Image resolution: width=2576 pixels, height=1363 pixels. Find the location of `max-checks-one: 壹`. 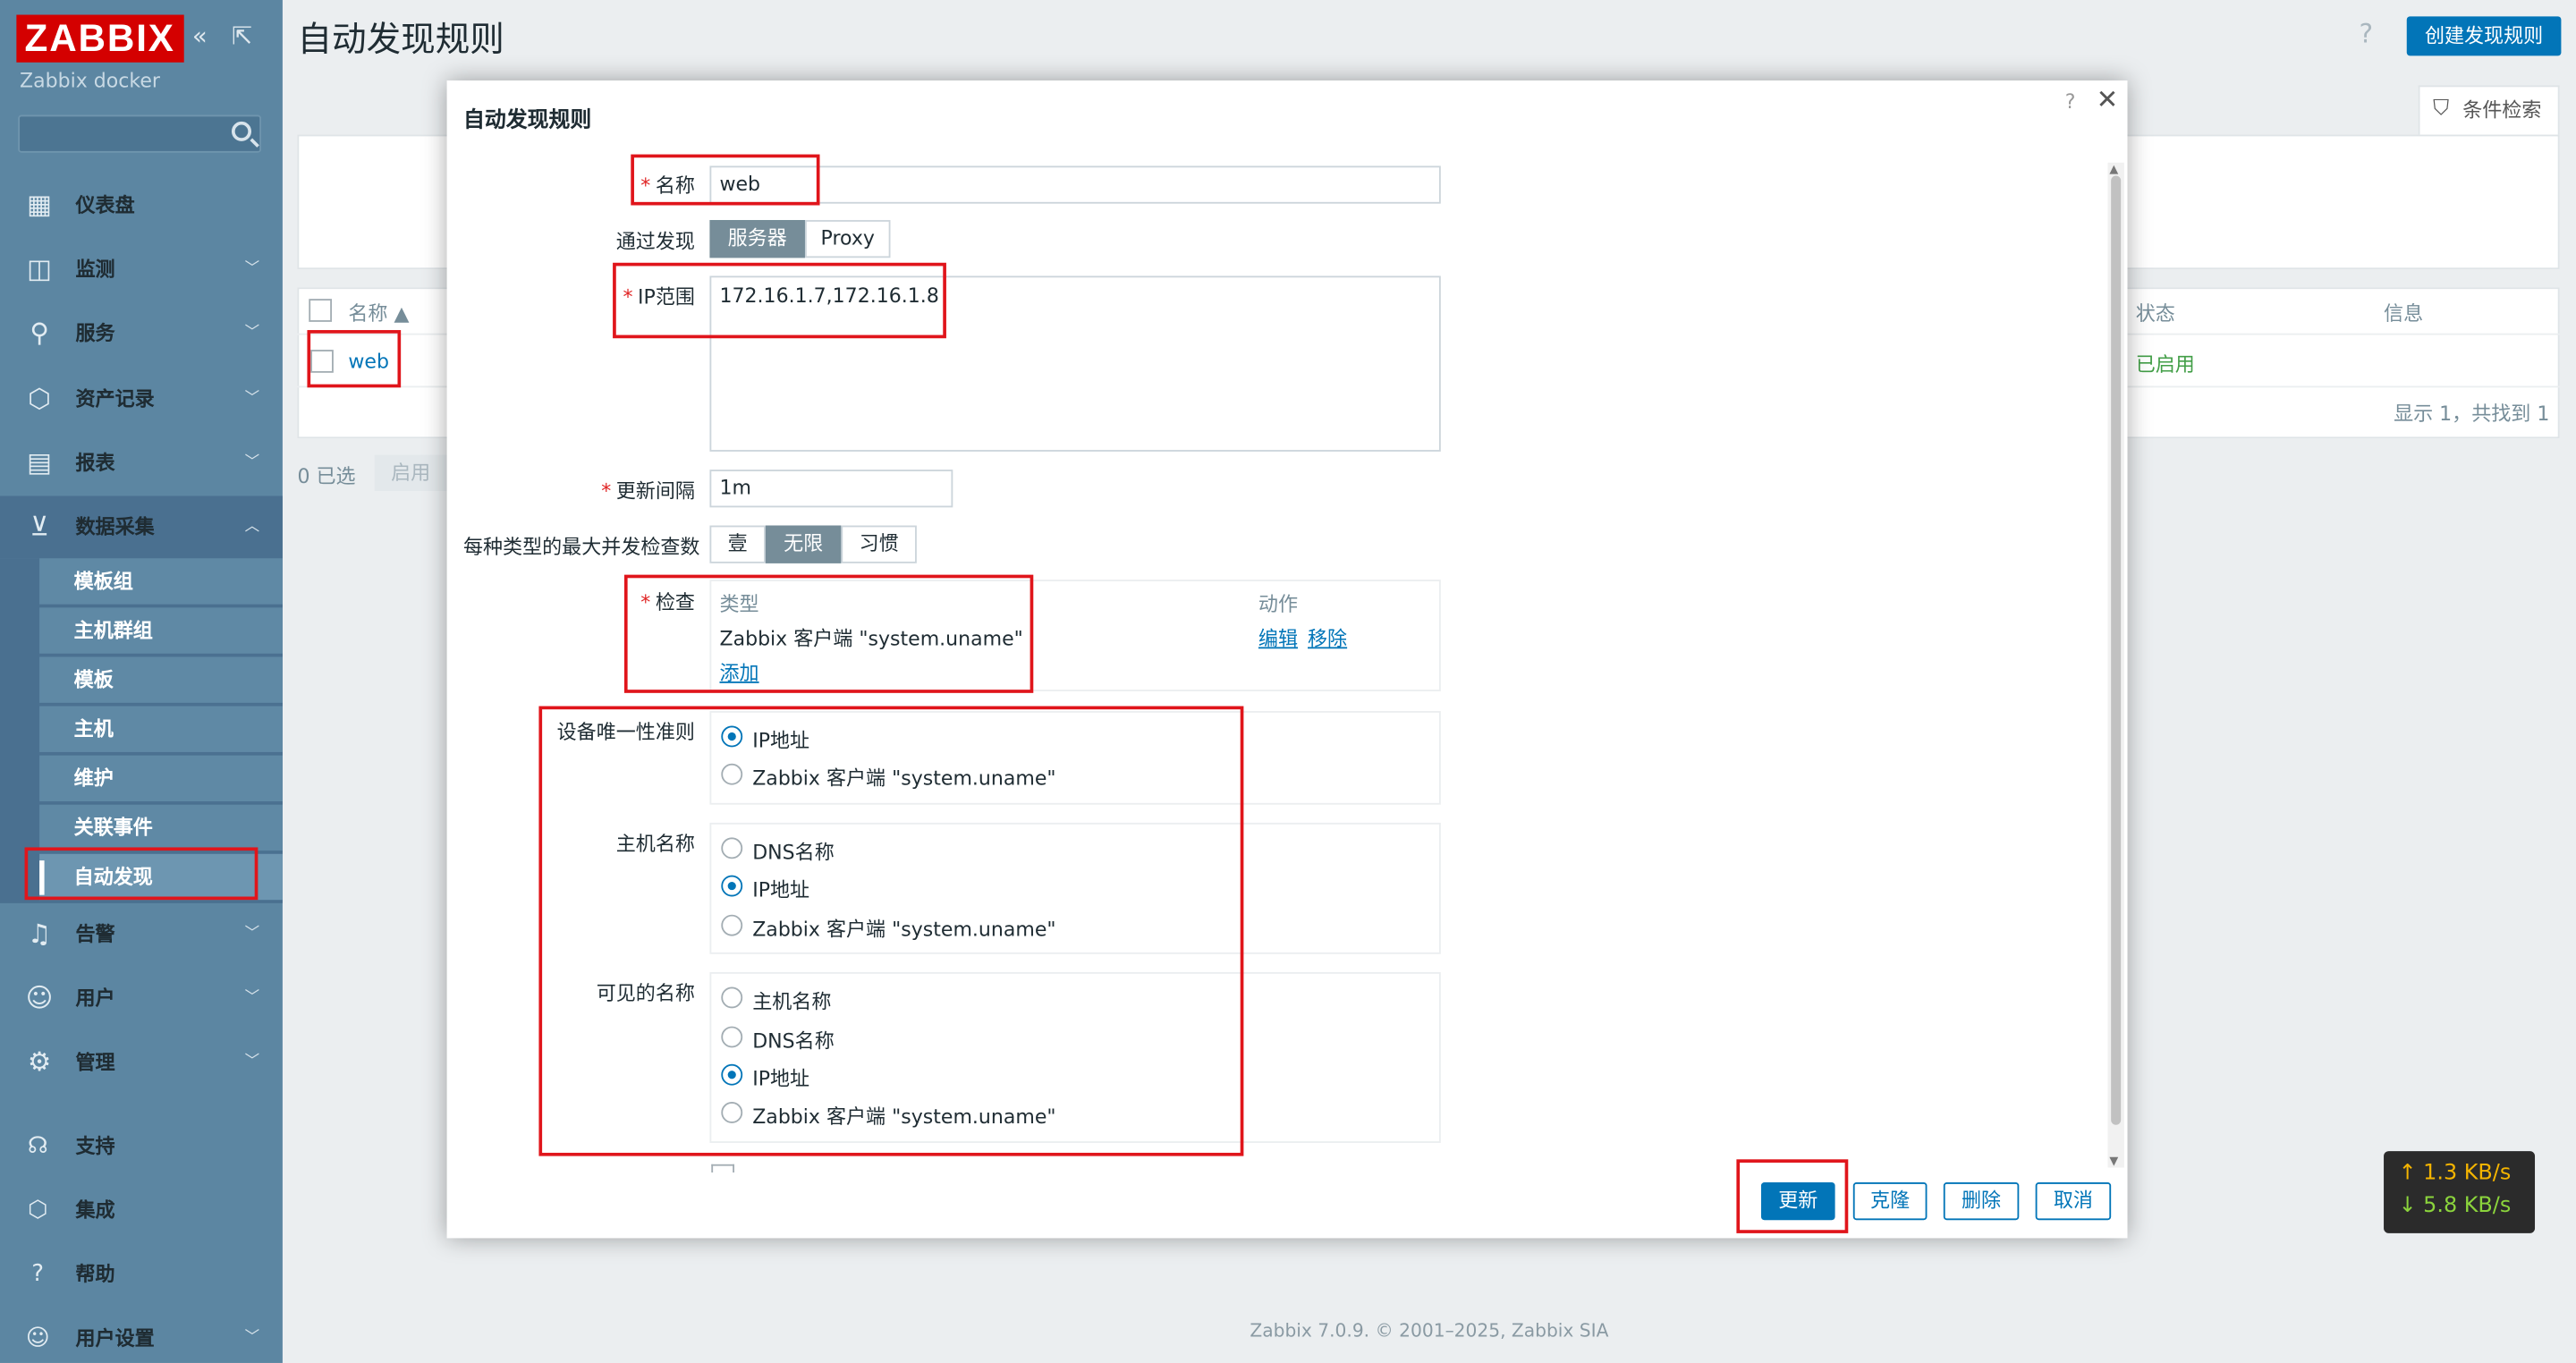

max-checks-one: 壹 is located at coordinates (737, 544).